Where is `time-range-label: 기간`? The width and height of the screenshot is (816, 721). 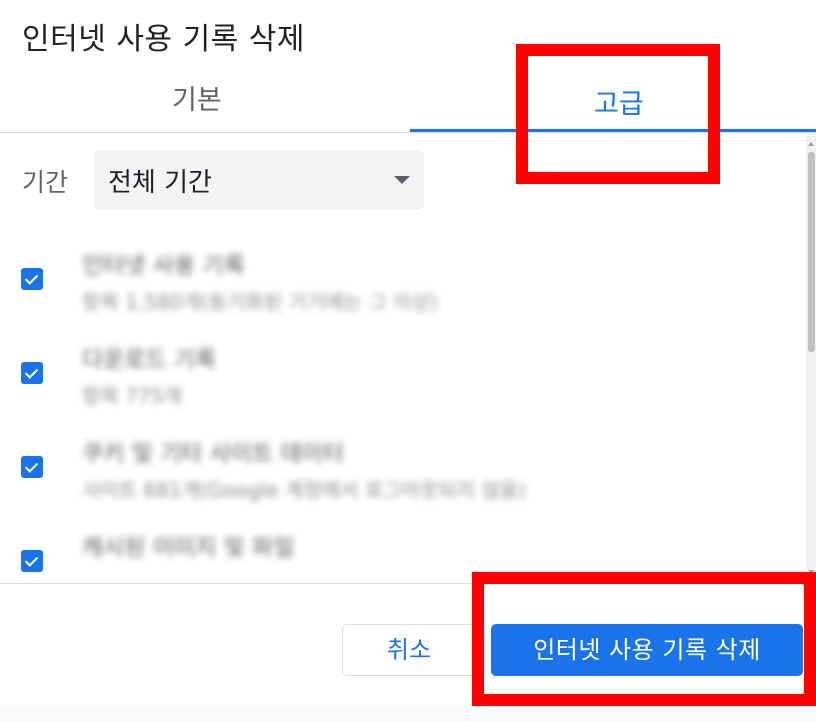 time-range-label: 기간 is located at coordinates (45, 182).